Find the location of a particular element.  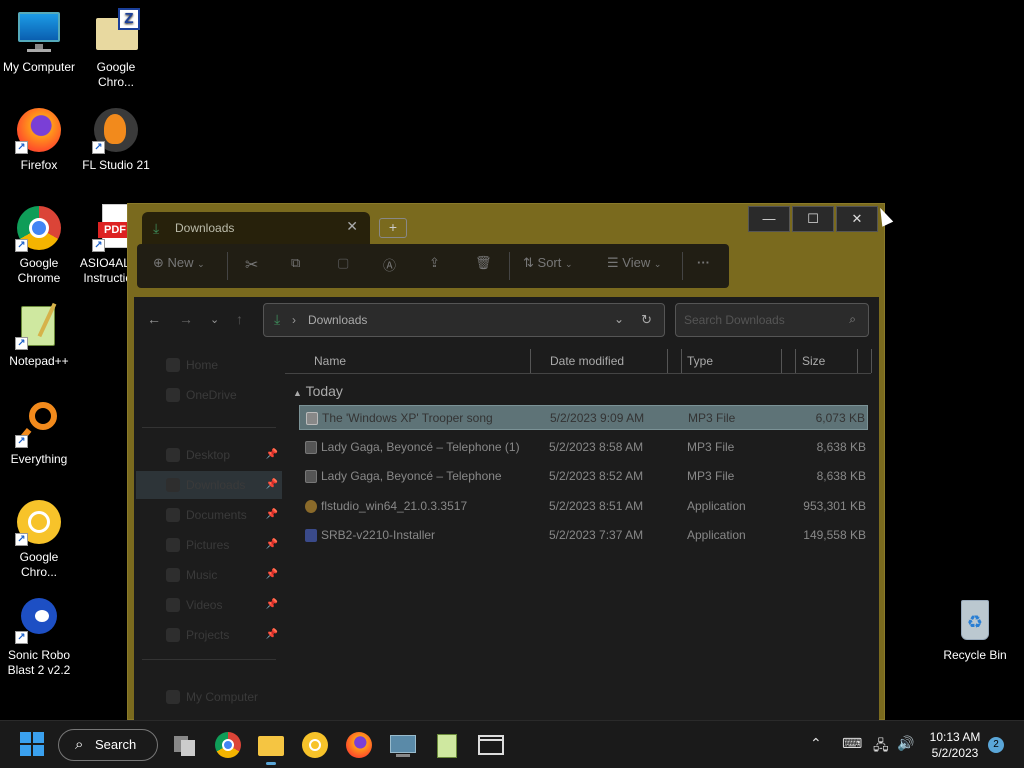

mp3-icon is located at coordinates (311, 476).